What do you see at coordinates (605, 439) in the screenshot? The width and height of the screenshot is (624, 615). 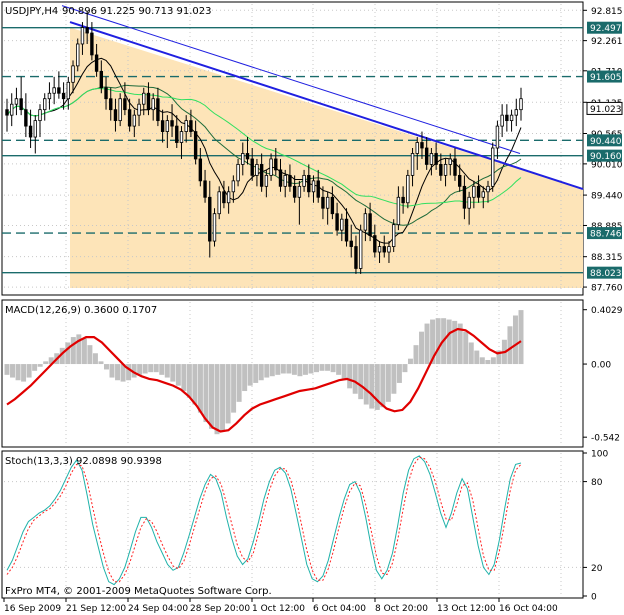 I see `y-tick-label: -0.542` at bounding box center [605, 439].